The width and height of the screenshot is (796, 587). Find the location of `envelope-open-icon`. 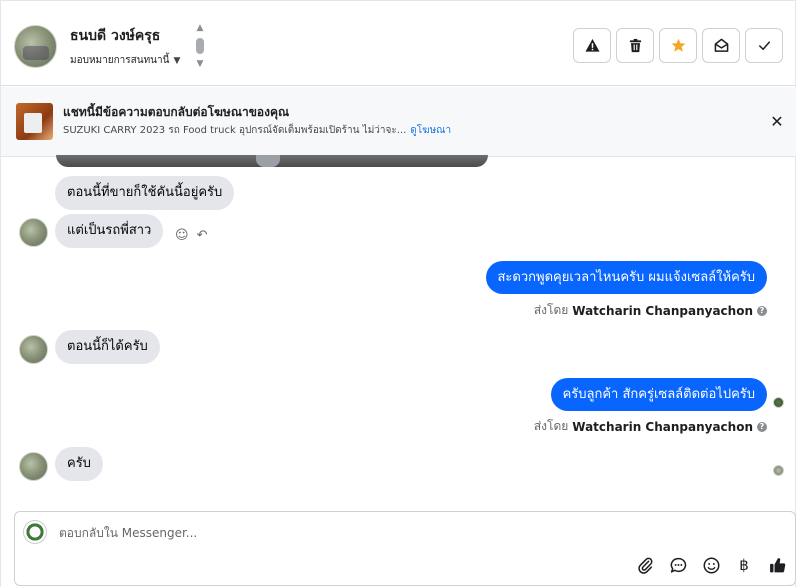

envelope-open-icon is located at coordinates (721, 45).